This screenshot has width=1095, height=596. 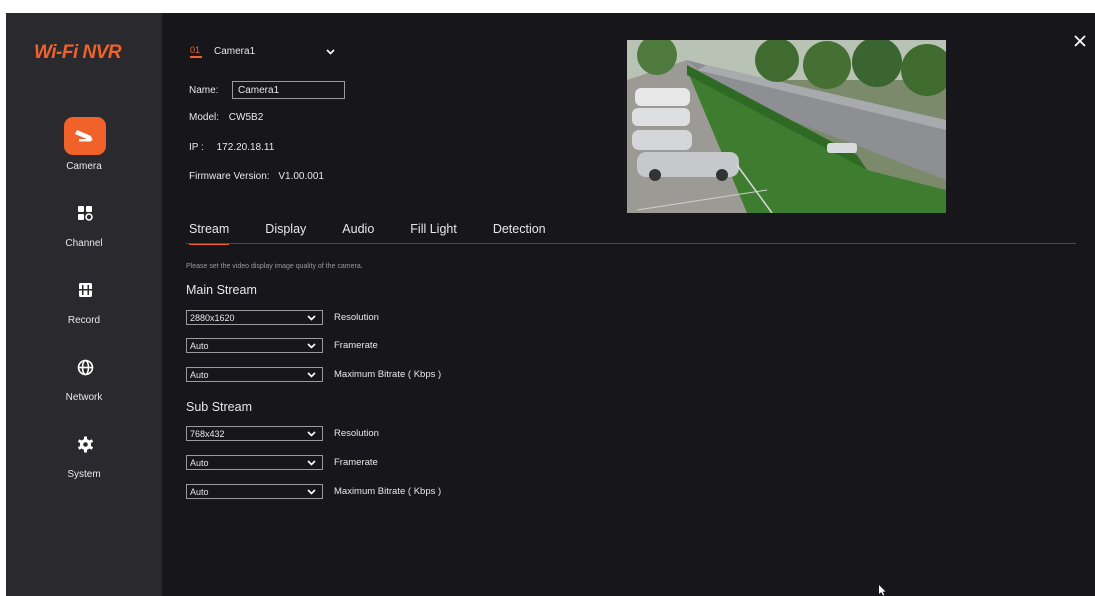 What do you see at coordinates (84, 474) in the screenshot?
I see `sidebar-item-label: System` at bounding box center [84, 474].